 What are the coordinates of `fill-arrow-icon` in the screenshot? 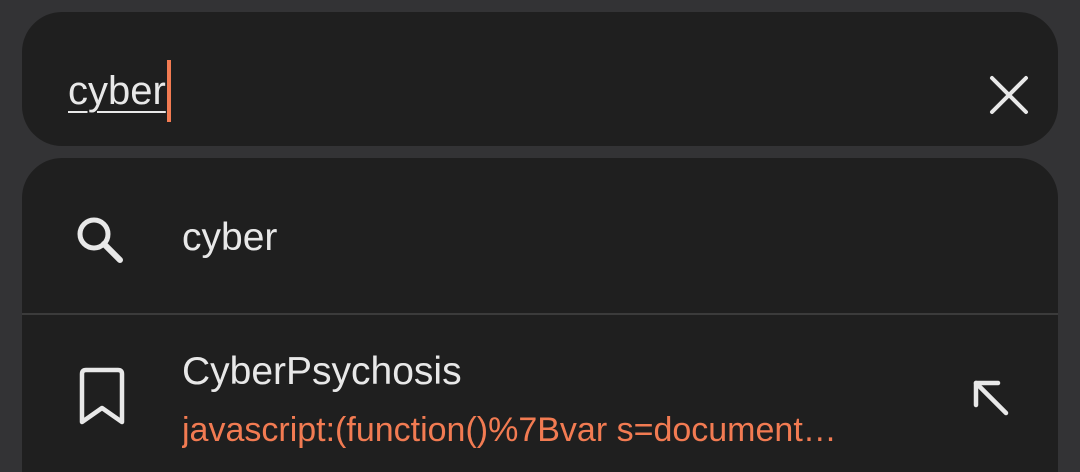 It's located at (991, 398).